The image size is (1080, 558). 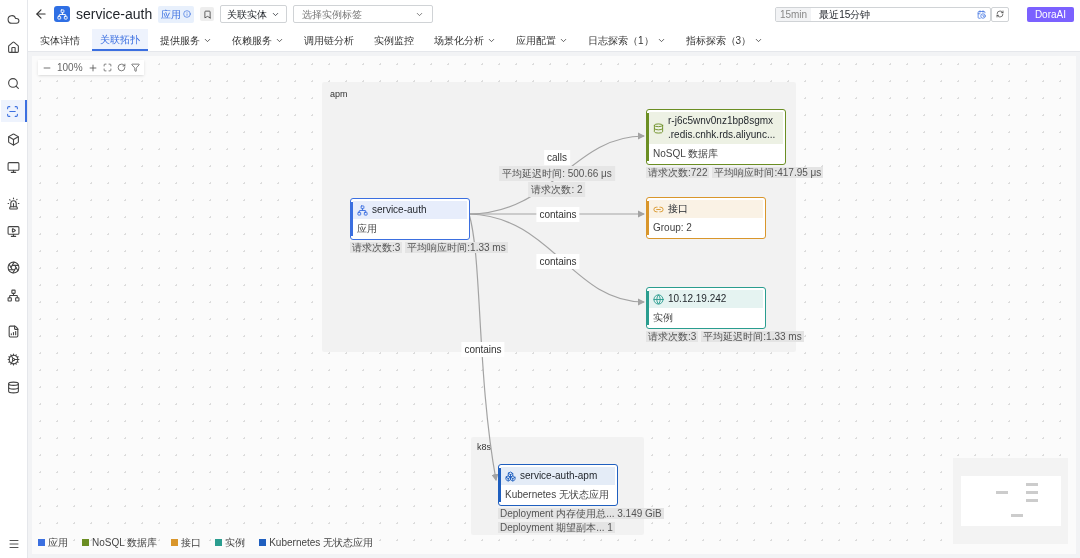 I want to click on node-type: NoSQL 数据库, so click(x=686, y=154).